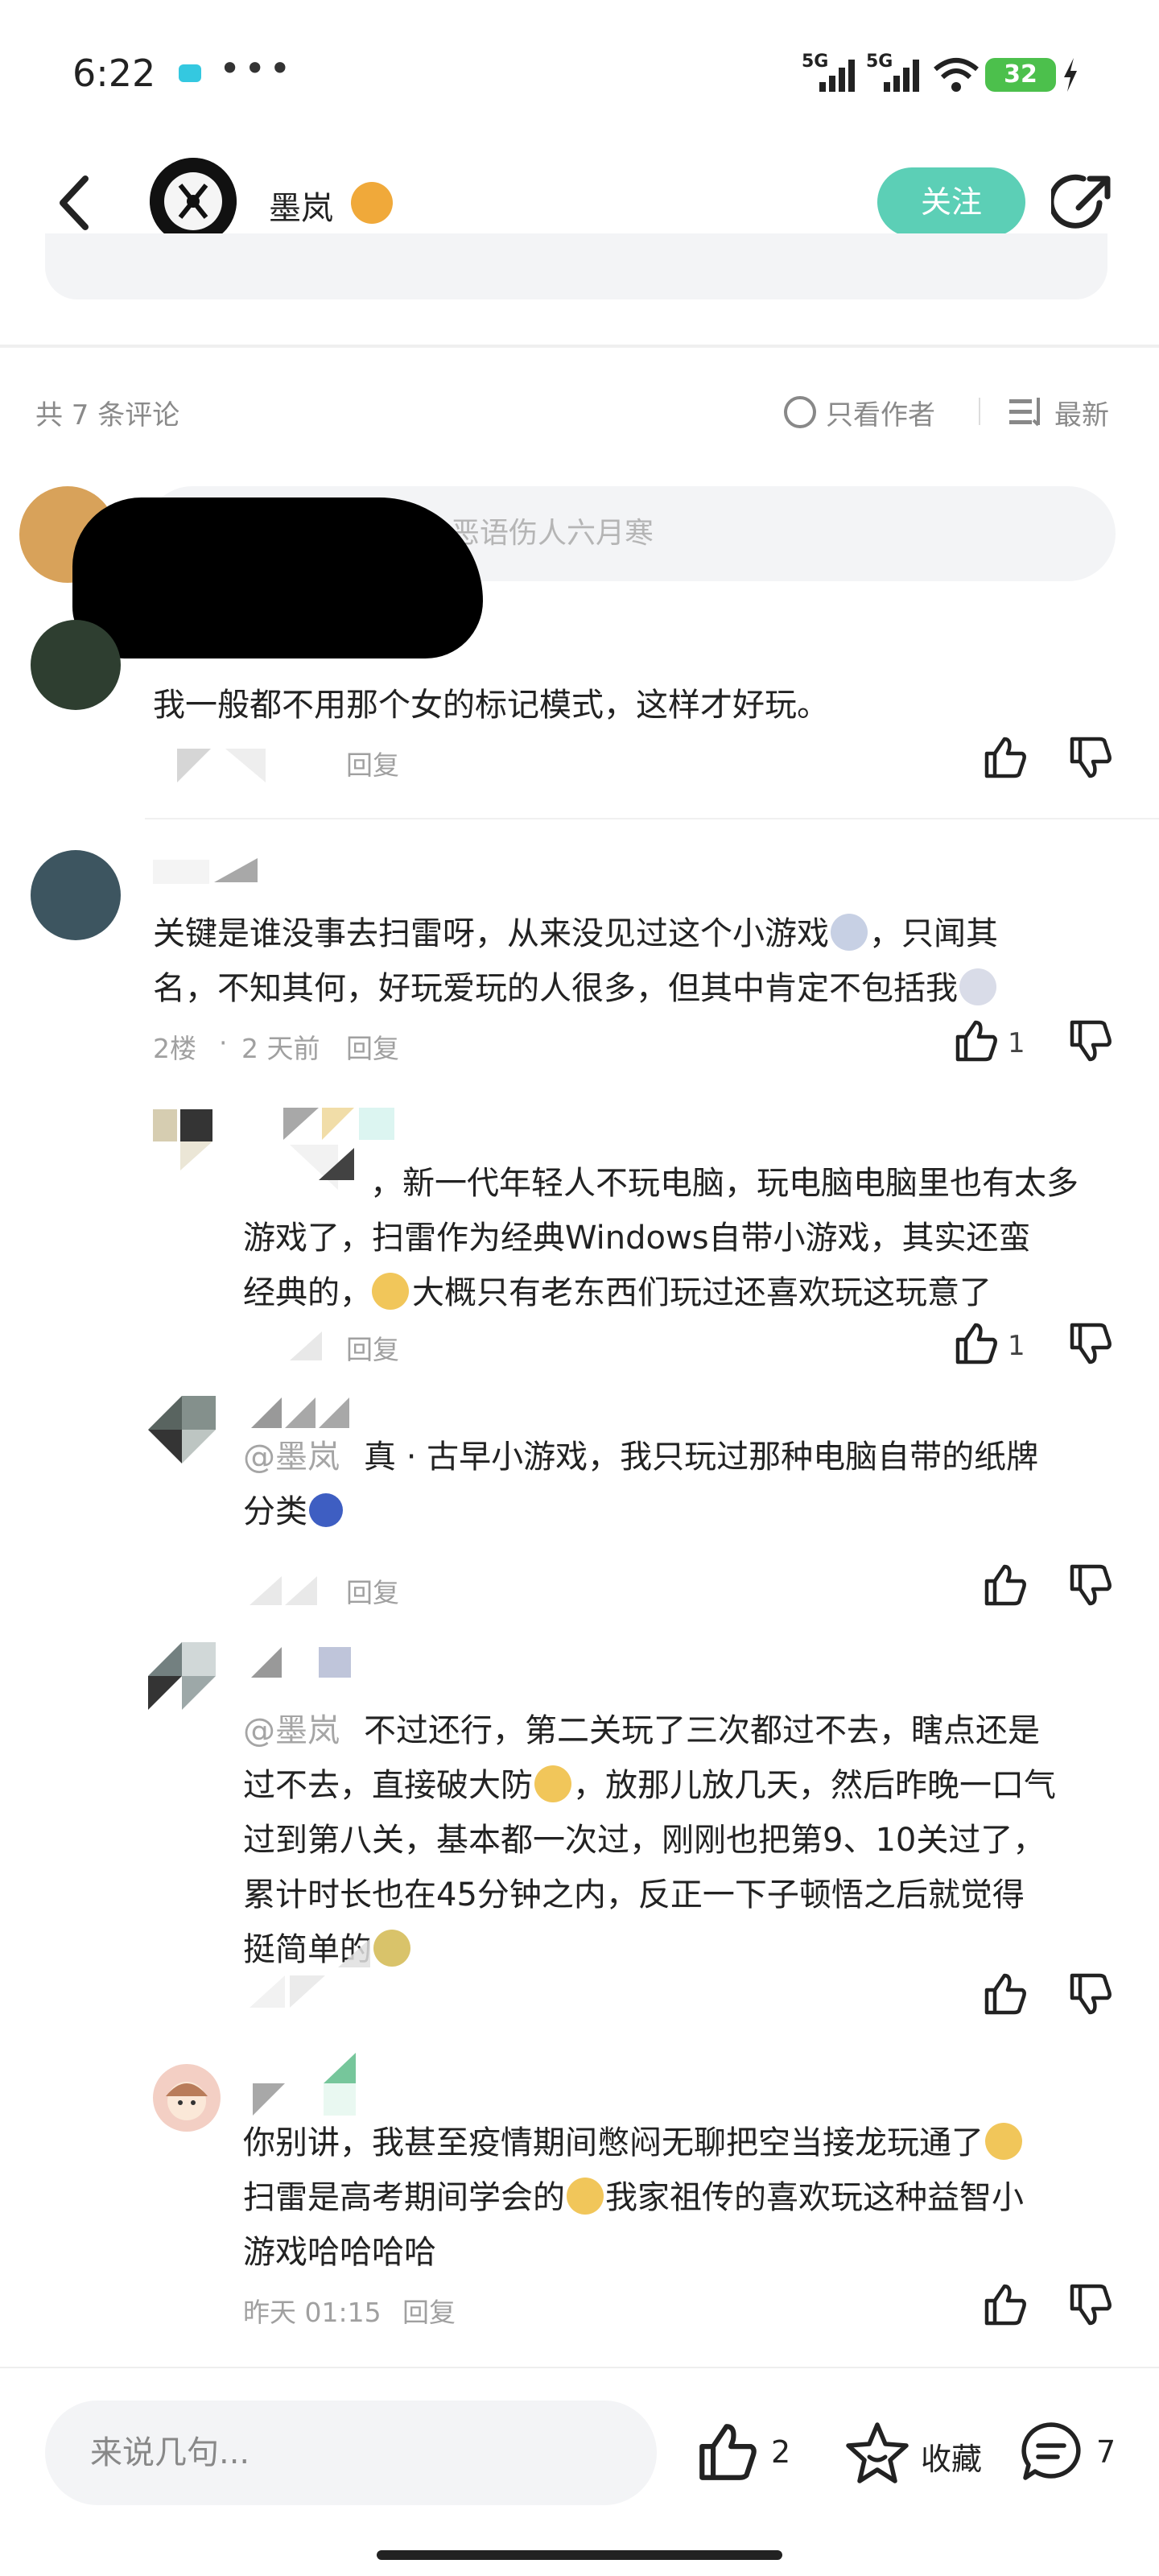 This screenshot has width=1159, height=2576. I want to click on wifi-icon, so click(956, 75).